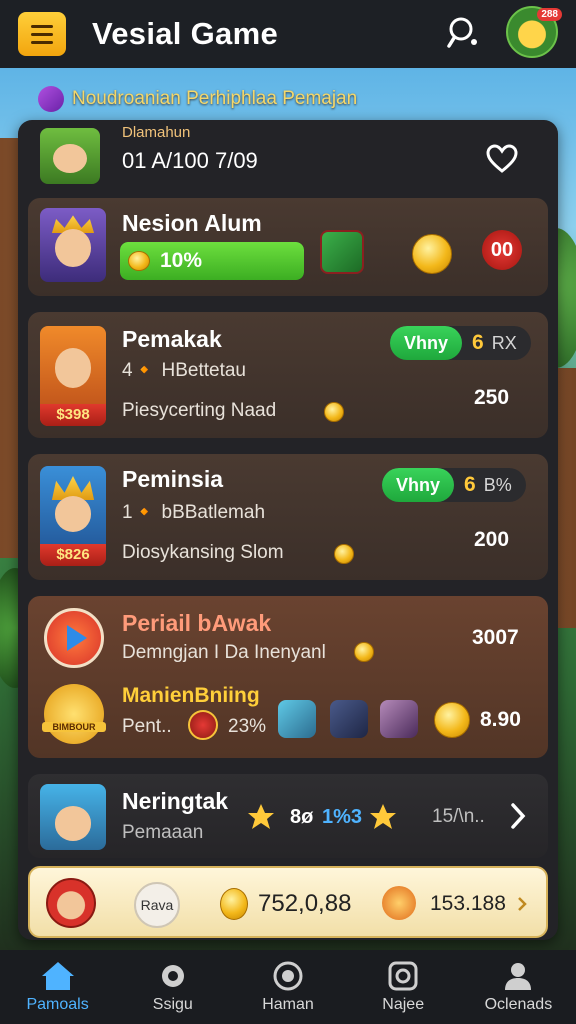 The height and width of the screenshot is (1024, 576). I want to click on currency-bar: Rava 752,0,88 153.188, so click(288, 902).